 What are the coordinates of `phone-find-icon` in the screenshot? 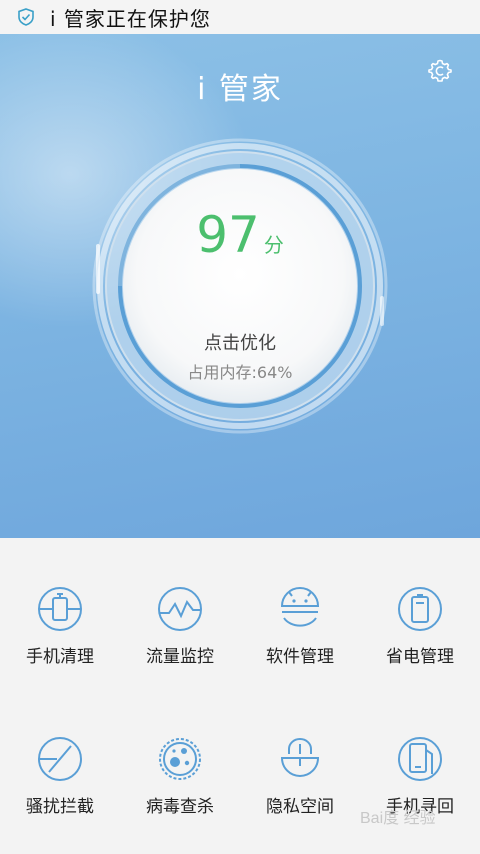 It's located at (420, 759).